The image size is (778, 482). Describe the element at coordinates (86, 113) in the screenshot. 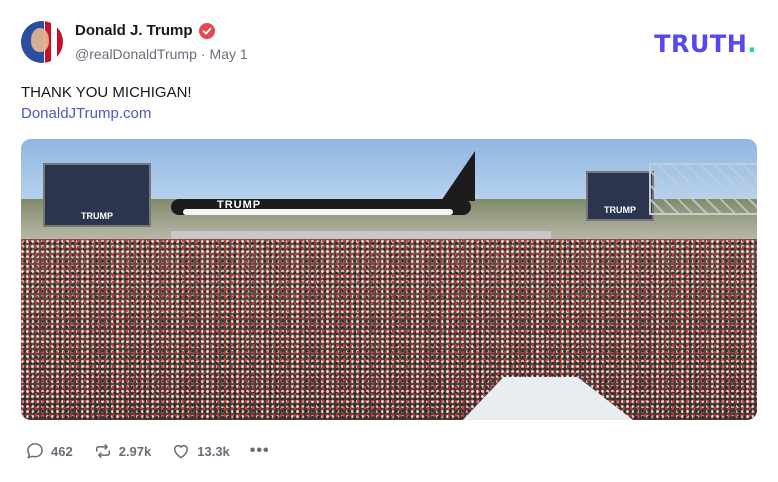

I see `post-link: DonaldJTrump.com` at that location.